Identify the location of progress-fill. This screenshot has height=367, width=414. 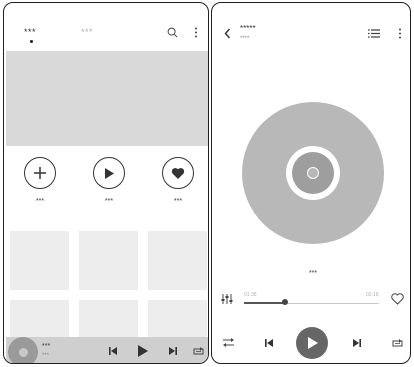
(264, 303).